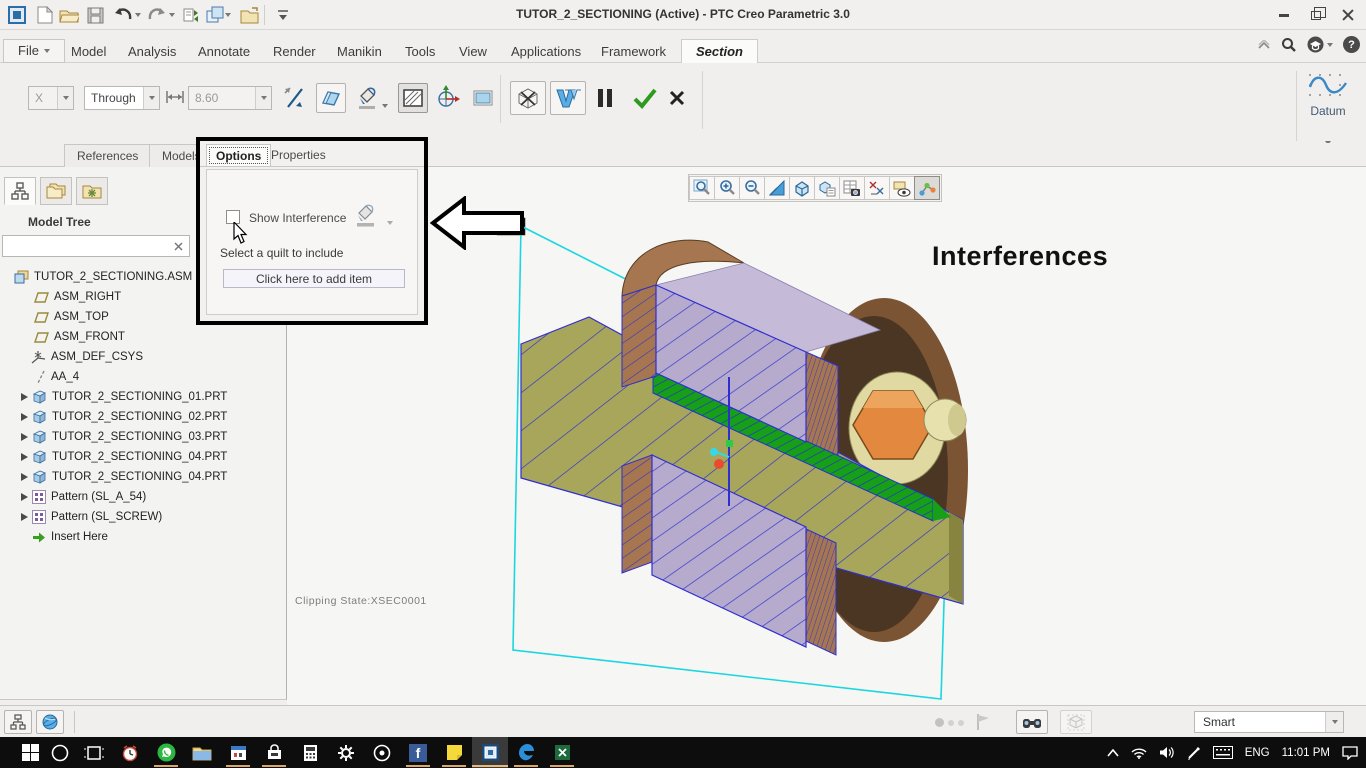 This screenshot has width=1366, height=768. What do you see at coordinates (927, 188) in the screenshot?
I see `spin-center-icon` at bounding box center [927, 188].